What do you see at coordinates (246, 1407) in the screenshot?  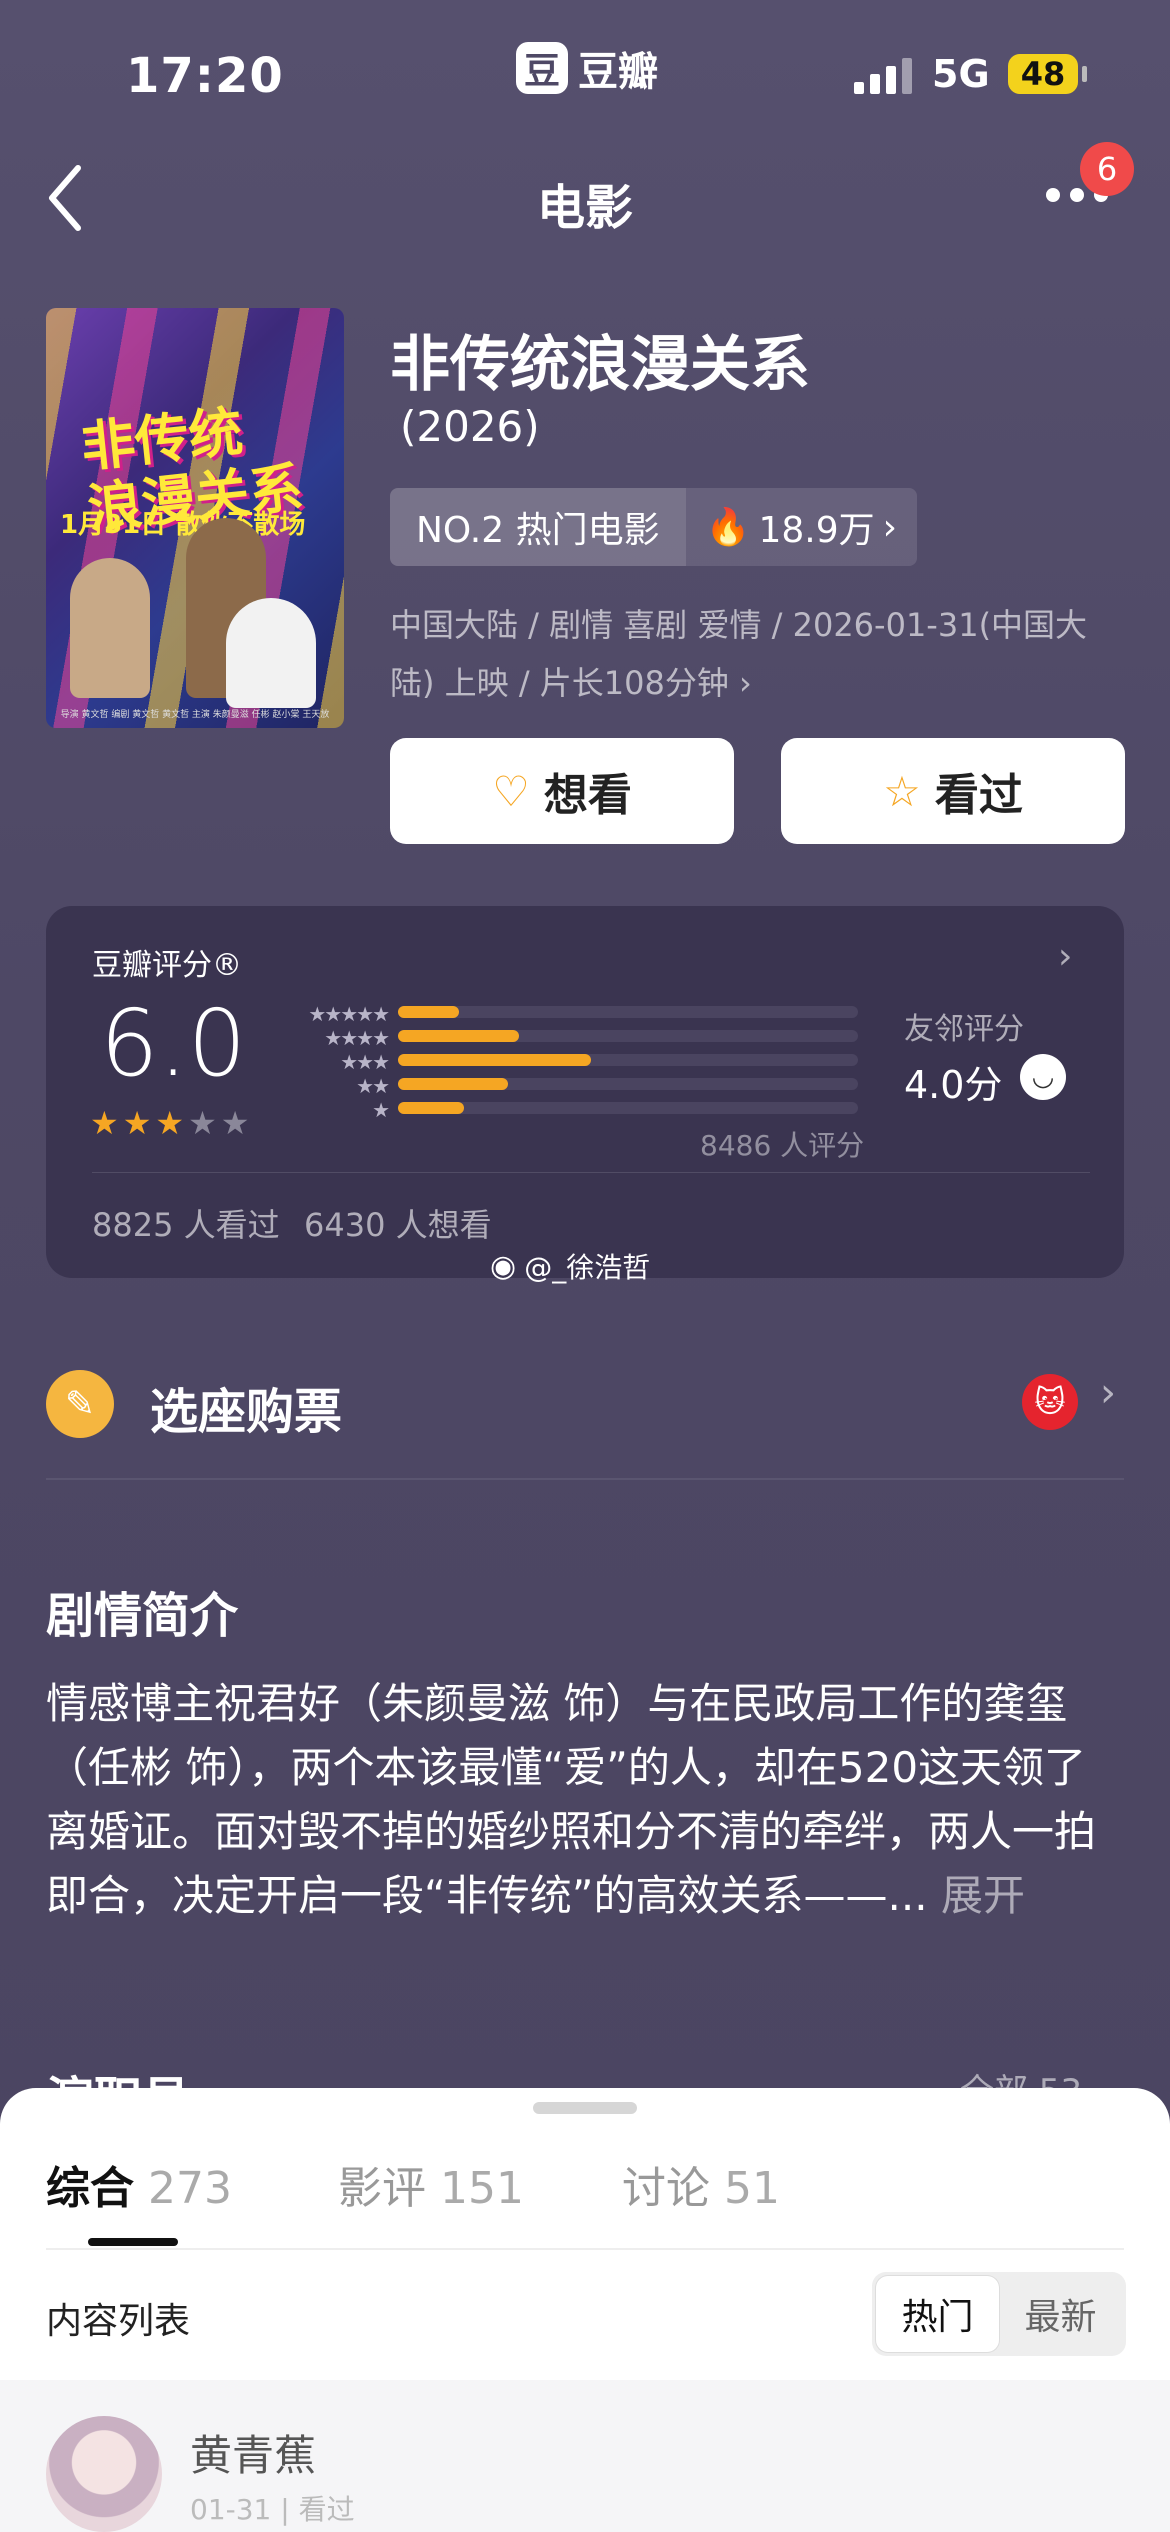 I see `buy-ticket-label: 选座购票` at bounding box center [246, 1407].